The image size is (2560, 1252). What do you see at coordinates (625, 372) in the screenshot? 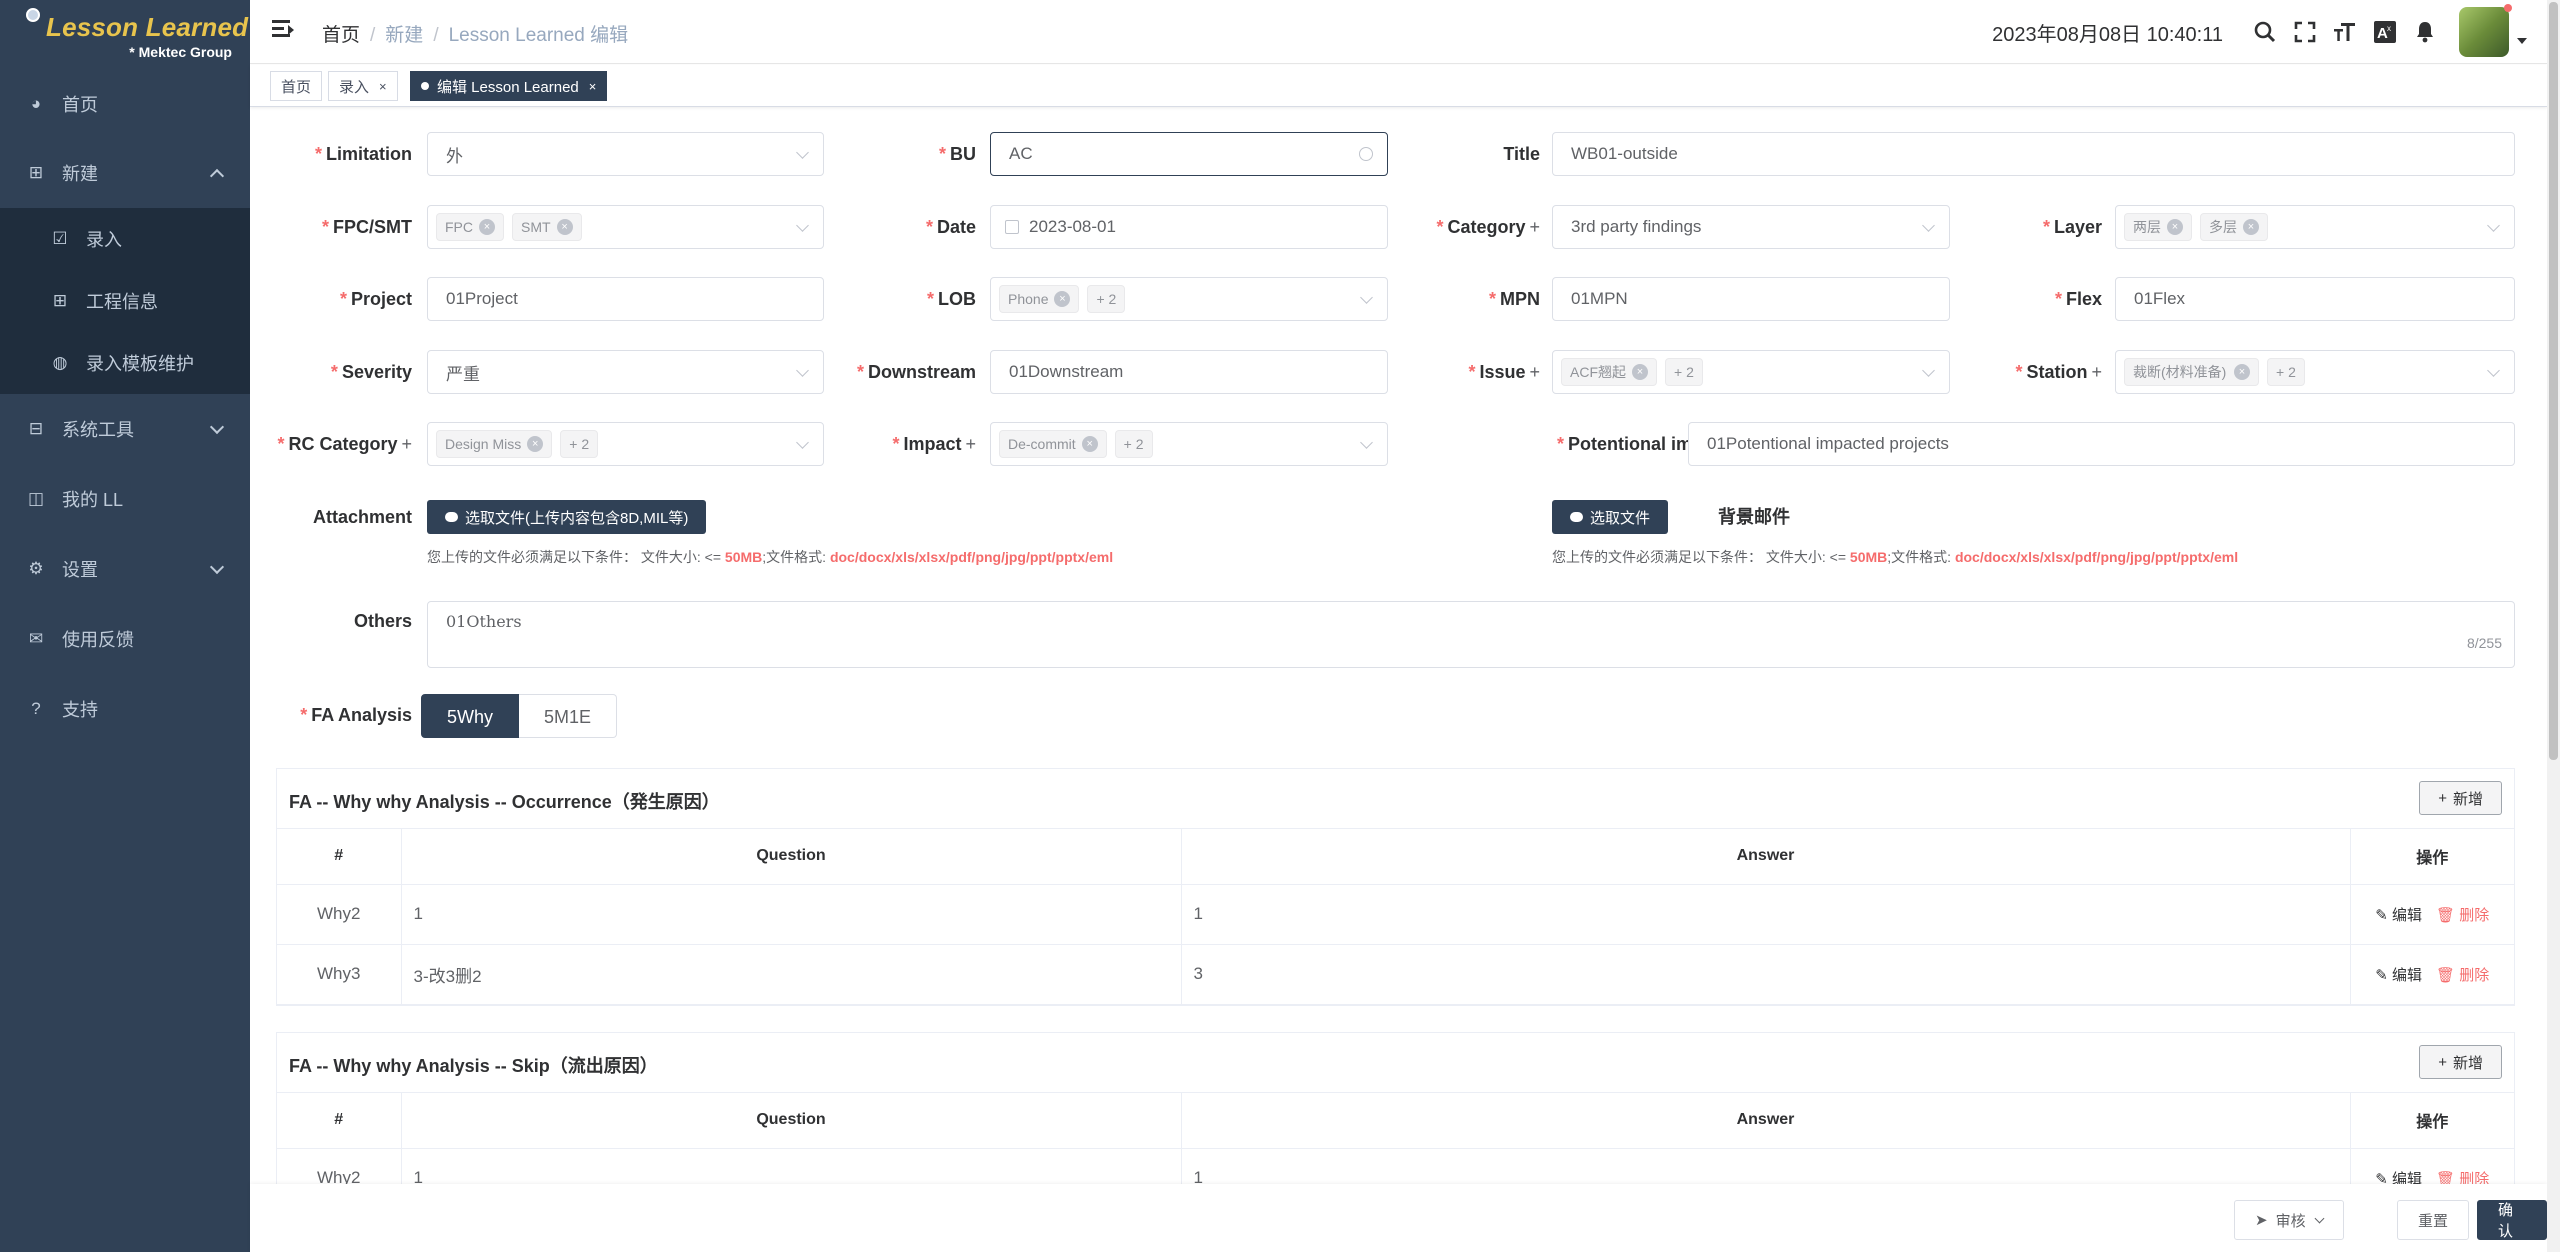
I see `severity-select: 严重` at bounding box center [625, 372].